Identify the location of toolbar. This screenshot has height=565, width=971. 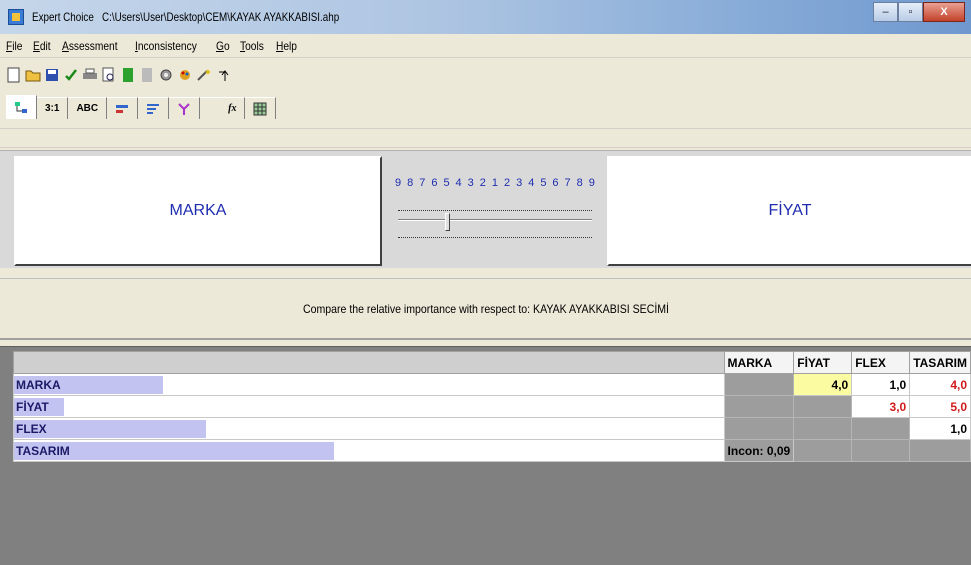
(118, 75).